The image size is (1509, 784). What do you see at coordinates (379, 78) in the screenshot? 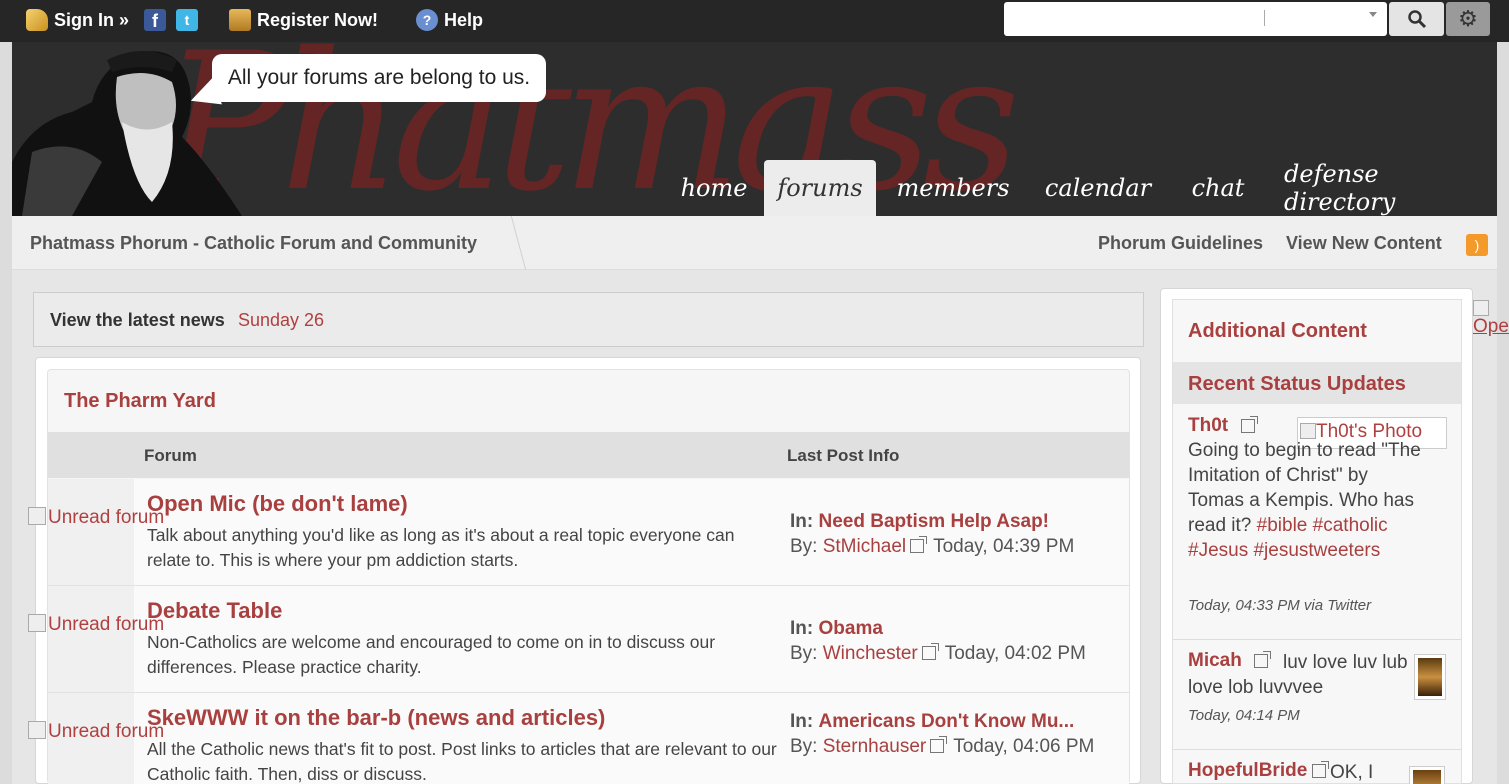
I see `tagline-bubble: All your forums are belong to us.` at bounding box center [379, 78].